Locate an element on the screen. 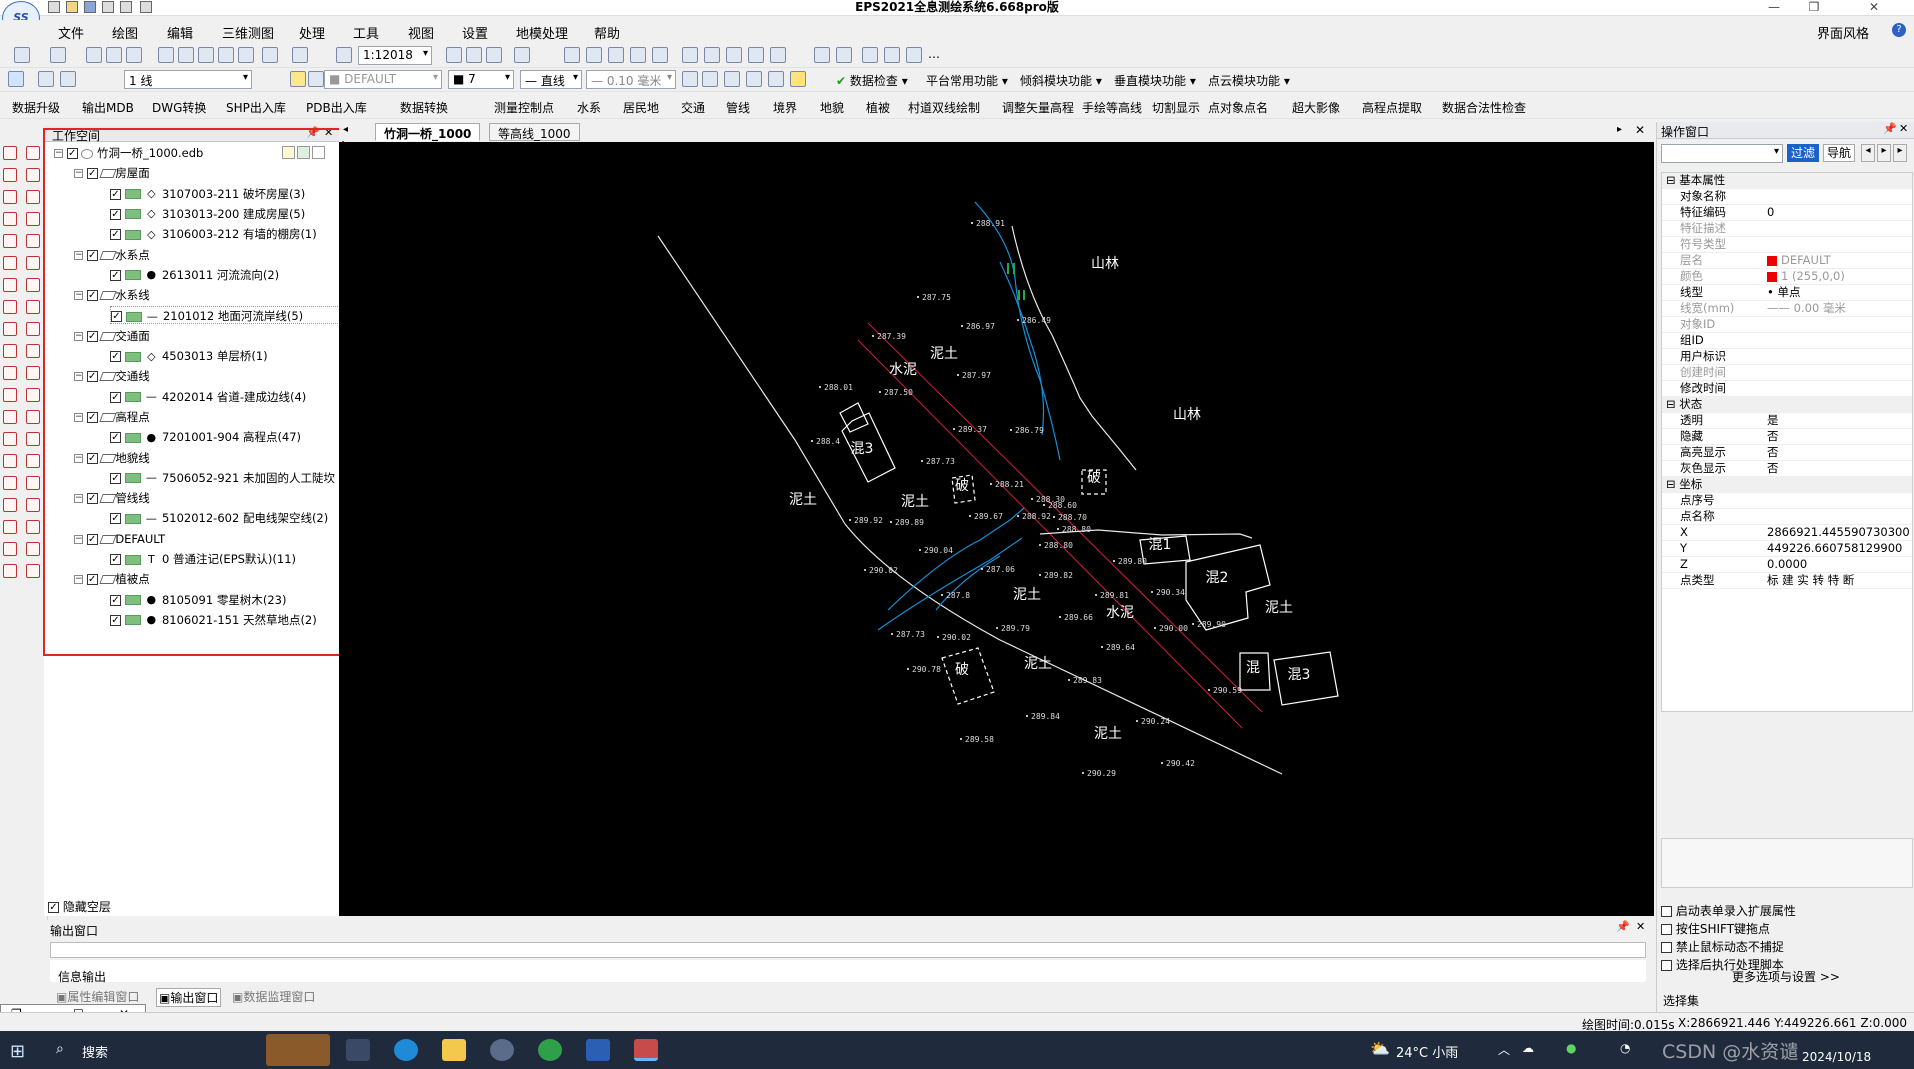  module-boundary: 境界 is located at coordinates (785, 107).